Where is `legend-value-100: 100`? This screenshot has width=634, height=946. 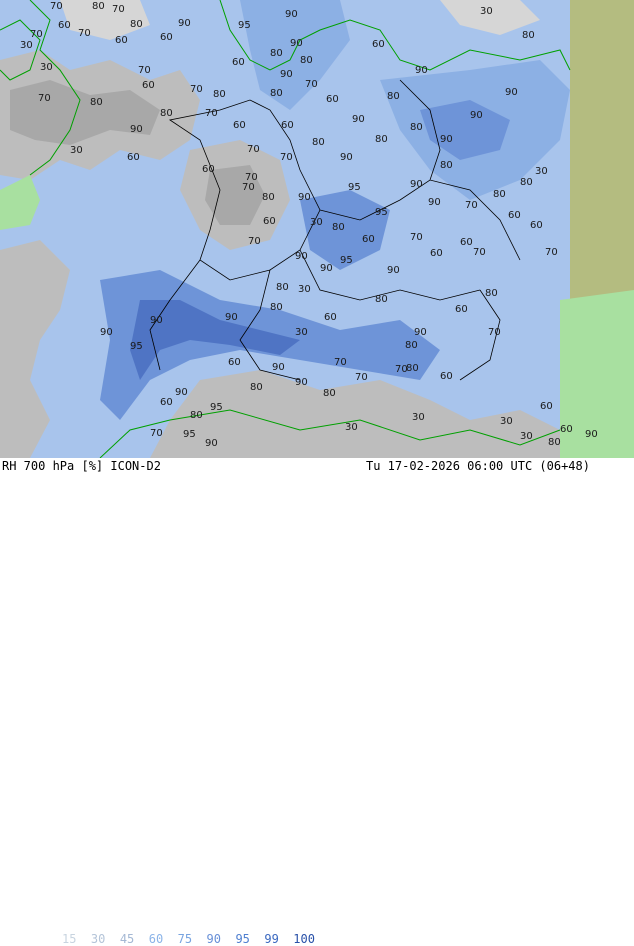 legend-value-100: 100 is located at coordinates (304, 939).